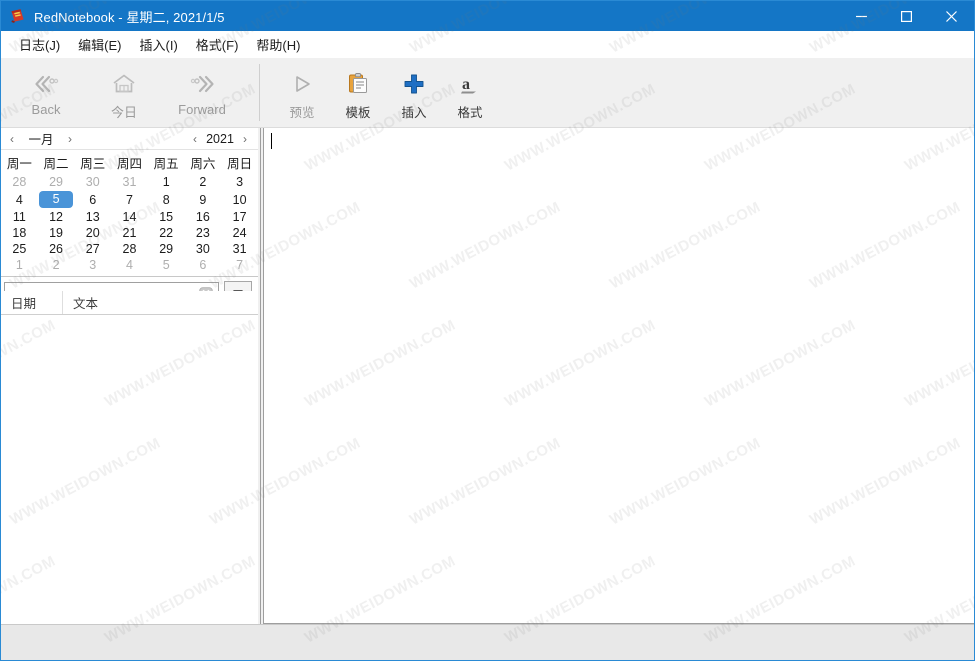 Image resolution: width=975 pixels, height=661 pixels. What do you see at coordinates (92, 249) in the screenshot?
I see `calendar-day-cell: 27` at bounding box center [92, 249].